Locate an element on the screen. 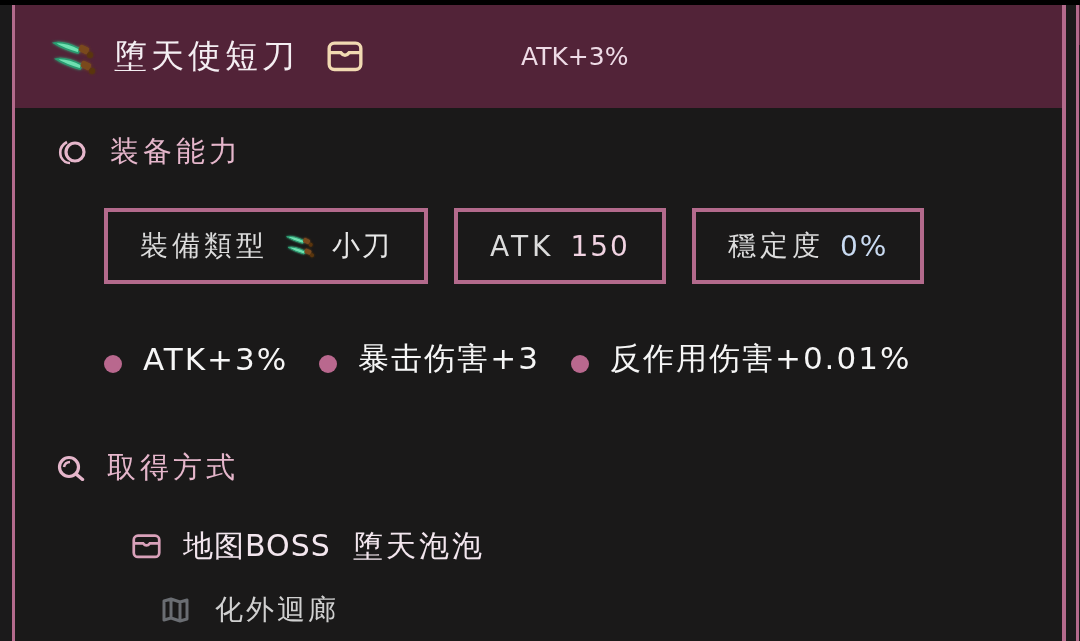 This screenshot has width=1080, height=641. header-bonus: ATK+3% is located at coordinates (575, 56).